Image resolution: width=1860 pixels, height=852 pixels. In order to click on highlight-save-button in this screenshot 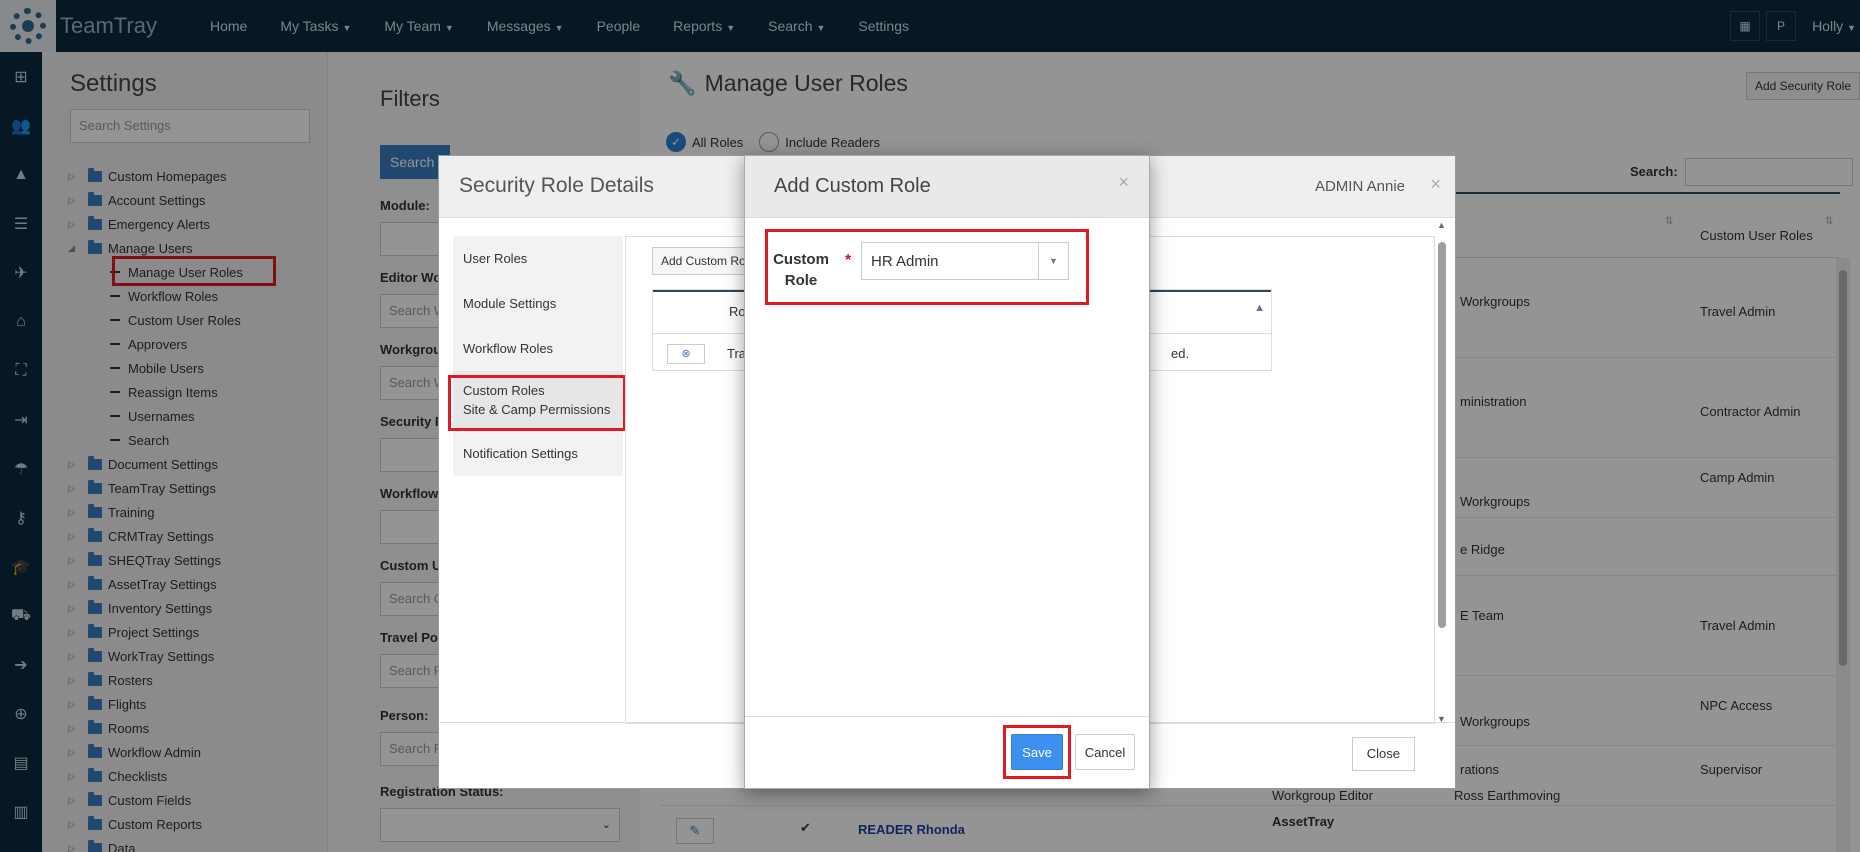, I will do `click(1037, 752)`.